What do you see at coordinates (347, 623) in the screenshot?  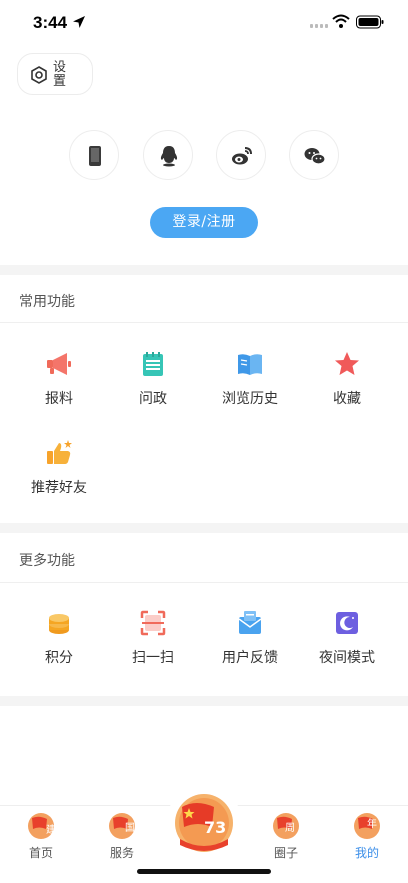 I see `moon-icon` at bounding box center [347, 623].